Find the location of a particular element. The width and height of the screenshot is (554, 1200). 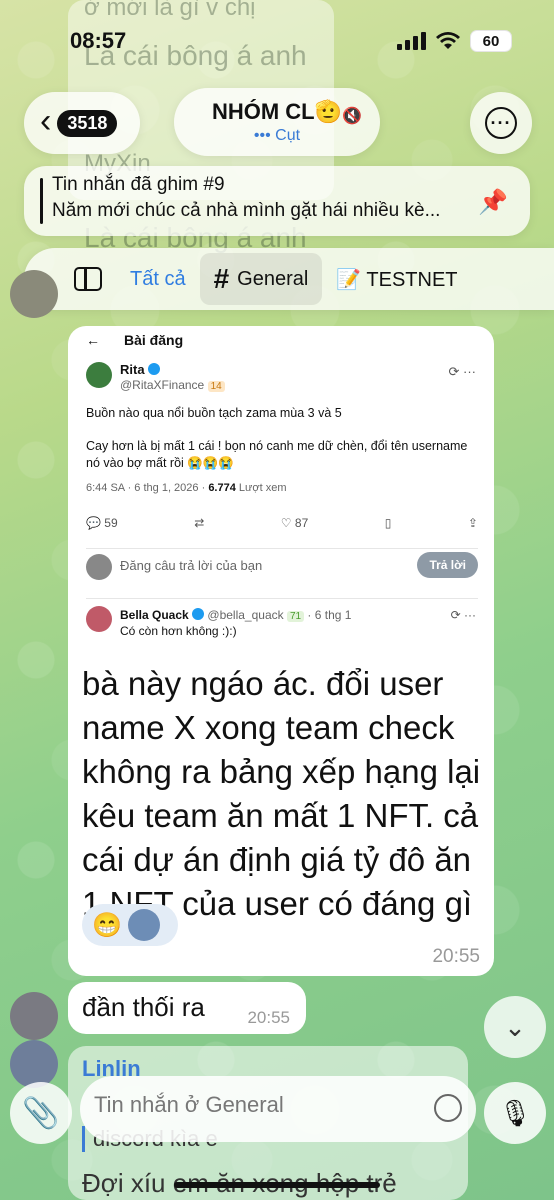

embed-header: ← Bài đăng is located at coordinates (134, 340).